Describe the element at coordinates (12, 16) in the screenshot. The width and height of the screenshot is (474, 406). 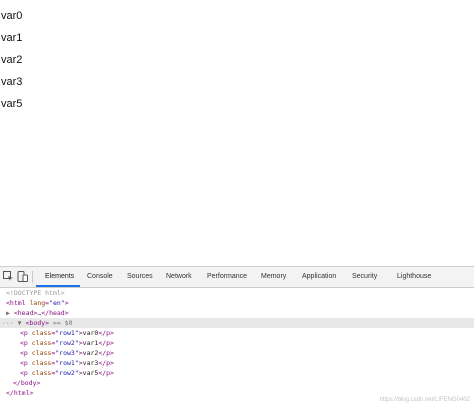
I see `paragraph-row1: var0` at that location.